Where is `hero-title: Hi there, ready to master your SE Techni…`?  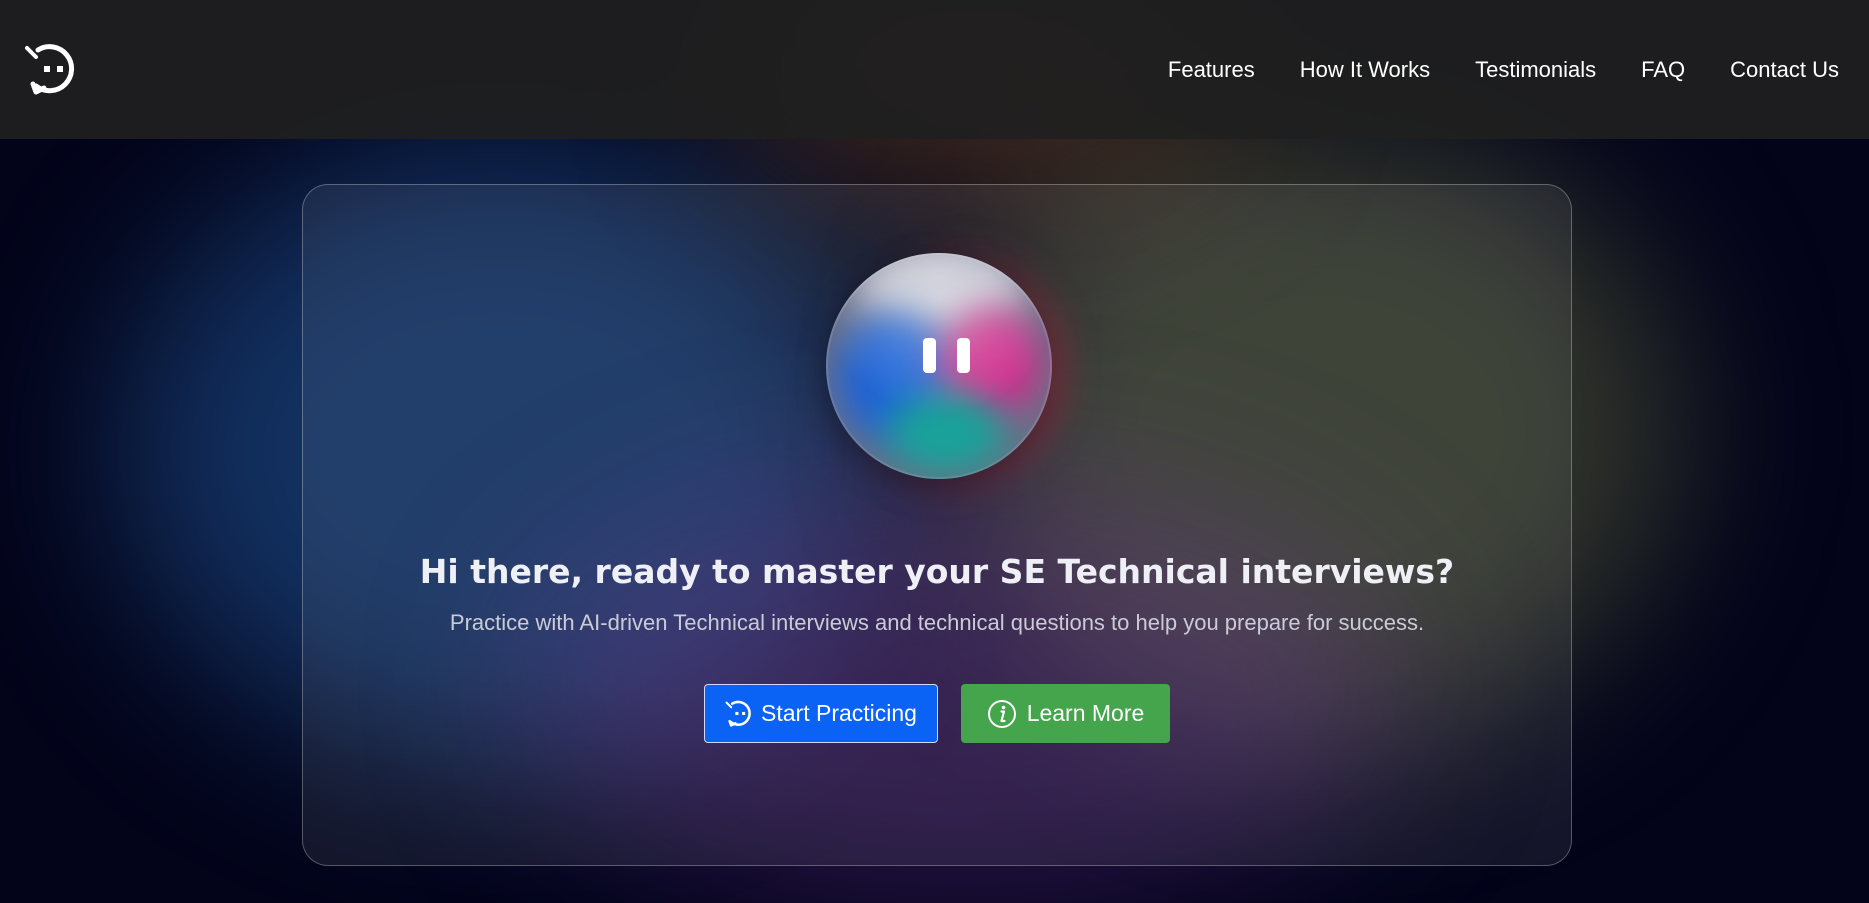 hero-title: Hi there, ready to master your SE Techni… is located at coordinates (937, 571).